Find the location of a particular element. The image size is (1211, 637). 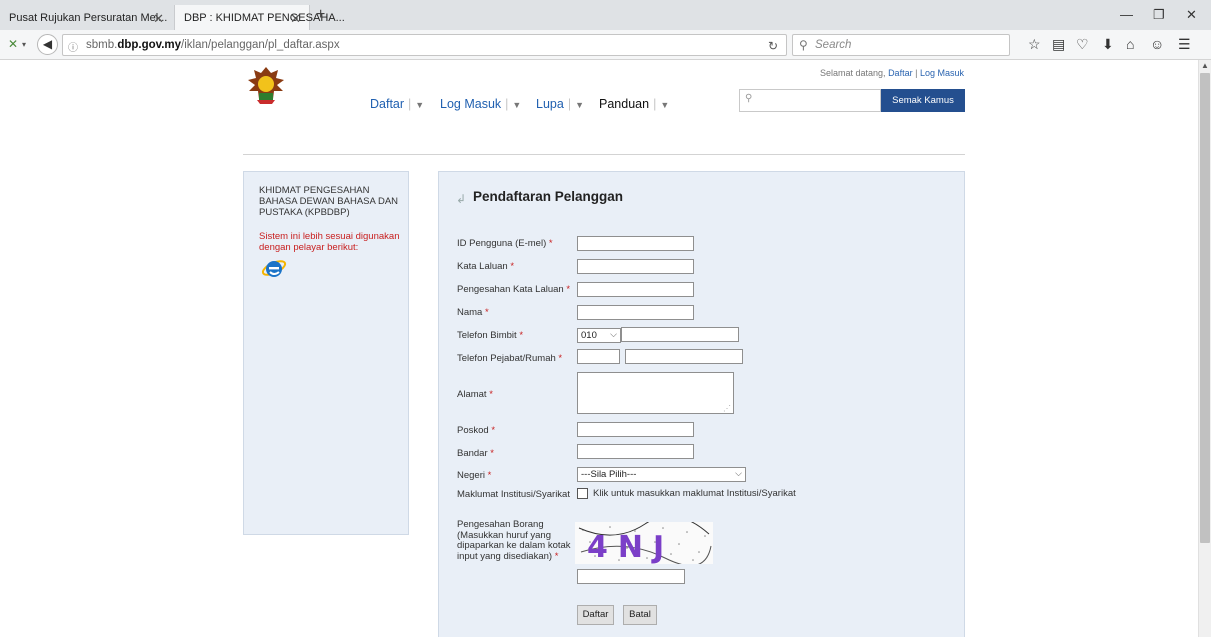

label-city: Bandar * is located at coordinates (475, 453).